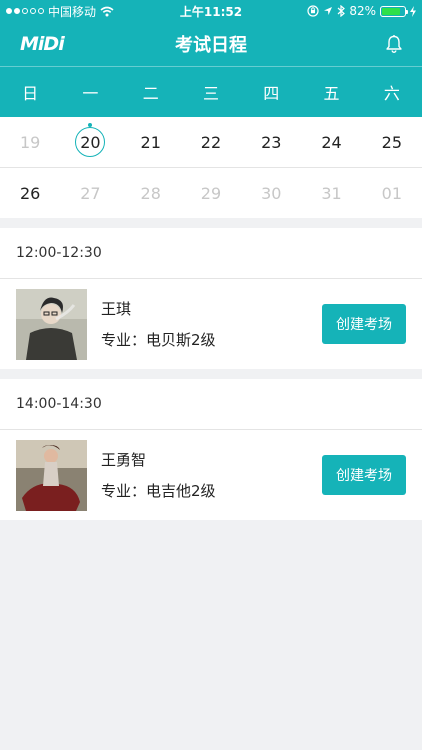 The height and width of the screenshot is (750, 422). What do you see at coordinates (413, 11) in the screenshot?
I see `charging-icon` at bounding box center [413, 11].